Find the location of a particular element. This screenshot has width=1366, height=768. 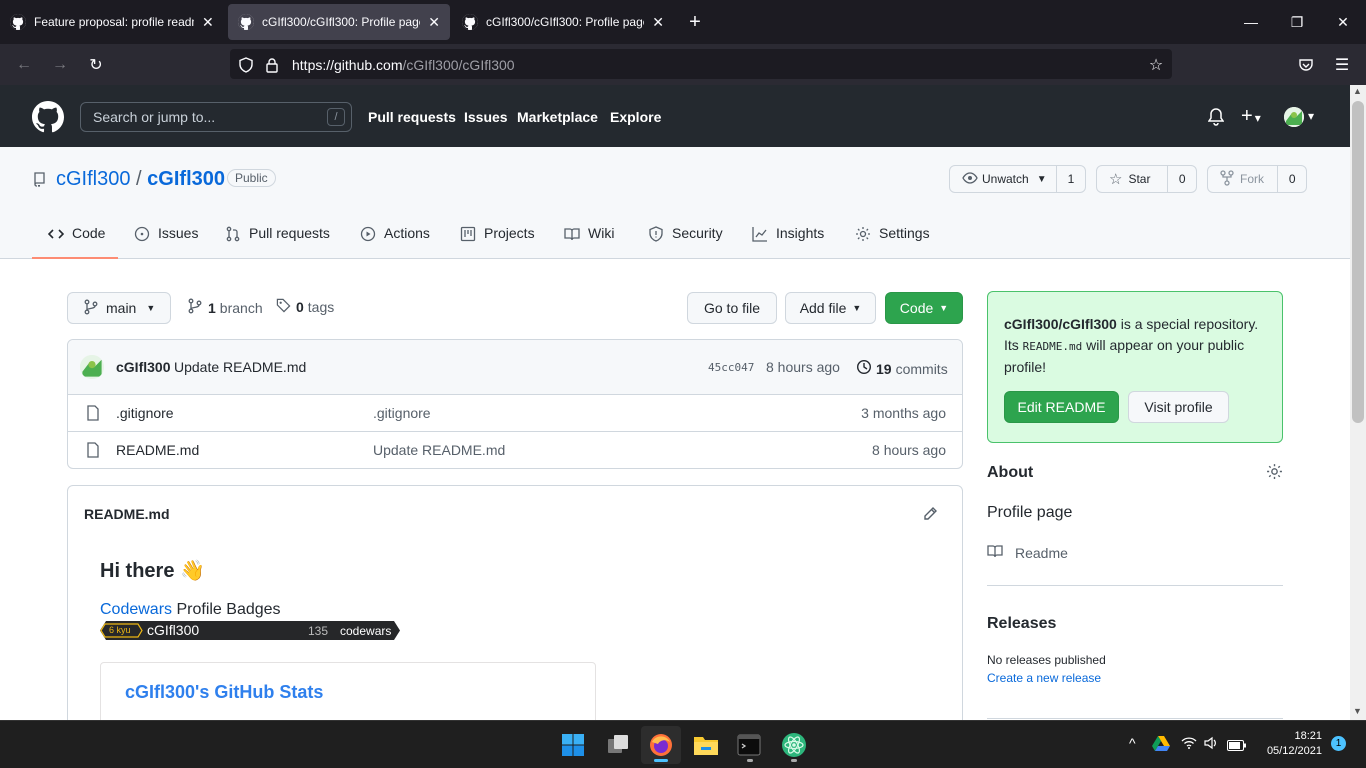

author-avatar is located at coordinates (92, 367).